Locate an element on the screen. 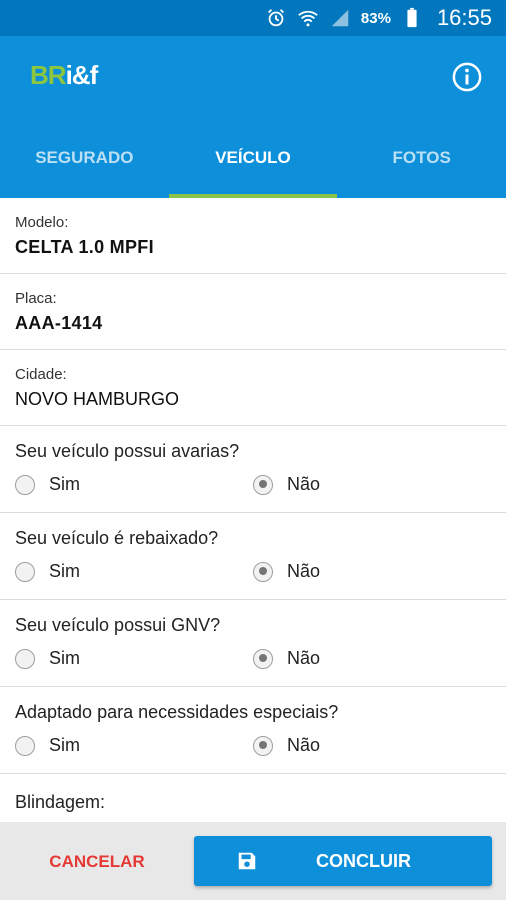 The width and height of the screenshot is (506, 900). status-icons: 83% 16:55 is located at coordinates (378, 18).